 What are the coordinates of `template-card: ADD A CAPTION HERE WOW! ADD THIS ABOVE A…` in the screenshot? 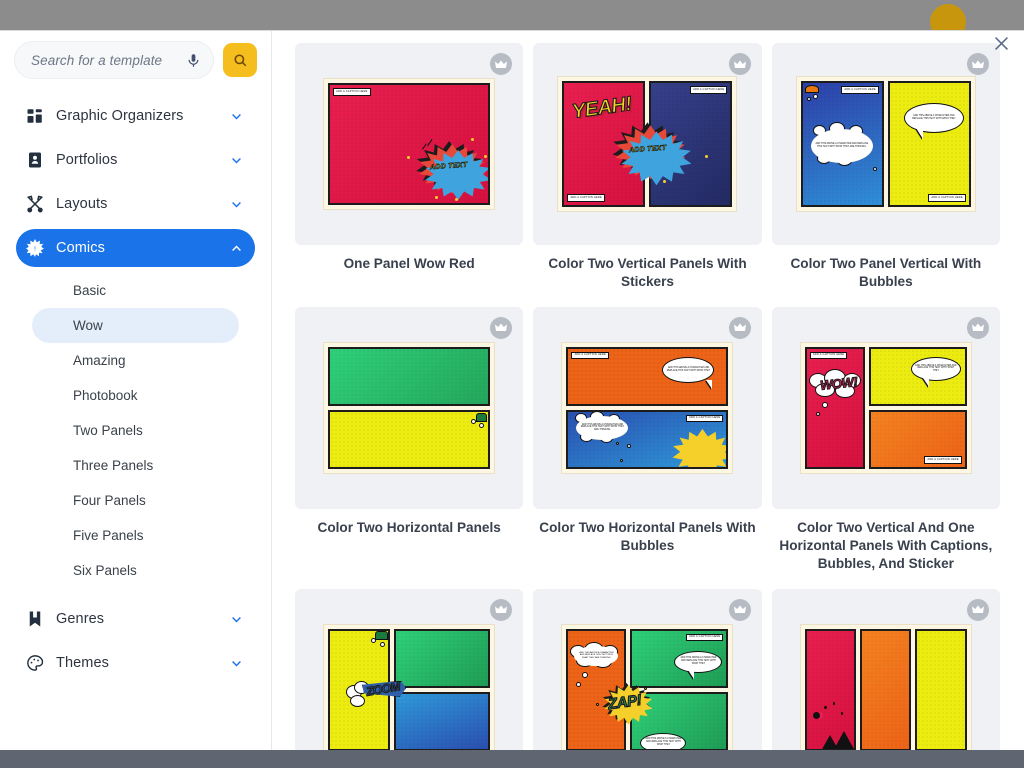 It's located at (885, 439).